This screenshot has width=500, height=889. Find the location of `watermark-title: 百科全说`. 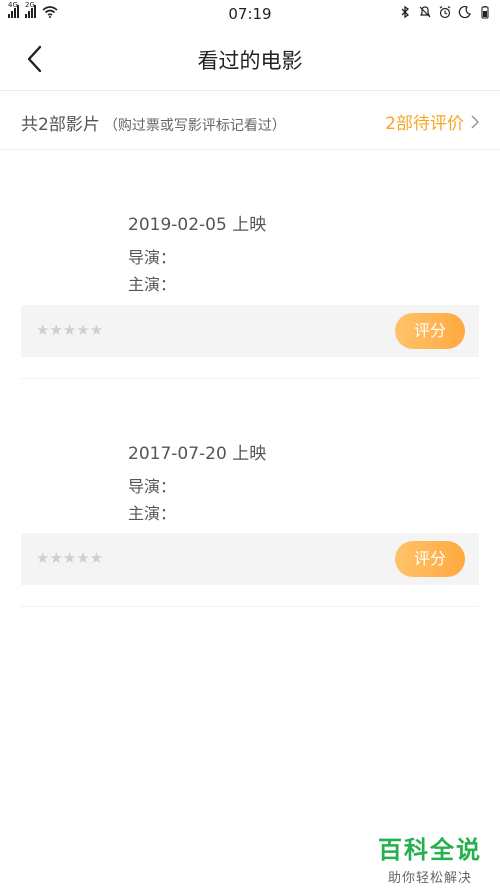

watermark-title: 百科全说 is located at coordinates (430, 850).